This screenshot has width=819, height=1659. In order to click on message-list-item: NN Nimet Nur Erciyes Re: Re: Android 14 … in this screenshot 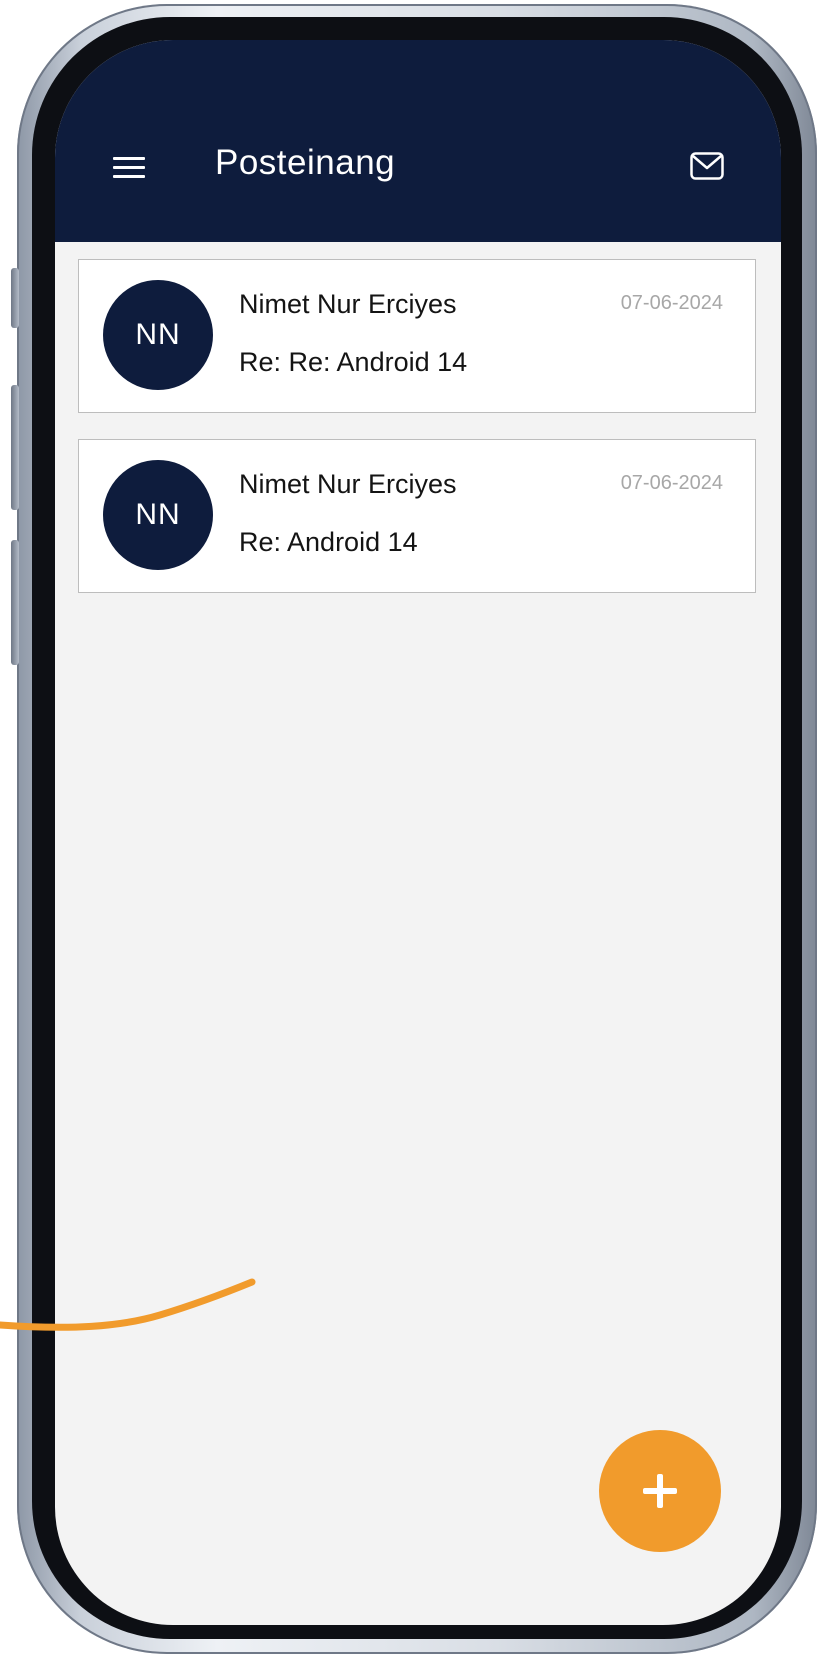, I will do `click(417, 336)`.